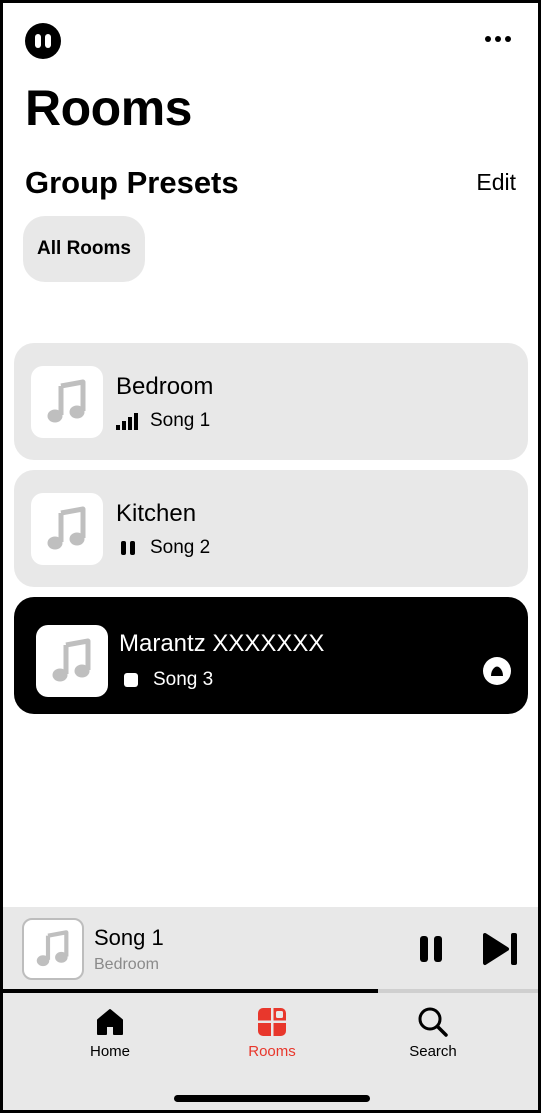  I want to click on room-card-bedroom: Bedroom Song 1, so click(271, 401).